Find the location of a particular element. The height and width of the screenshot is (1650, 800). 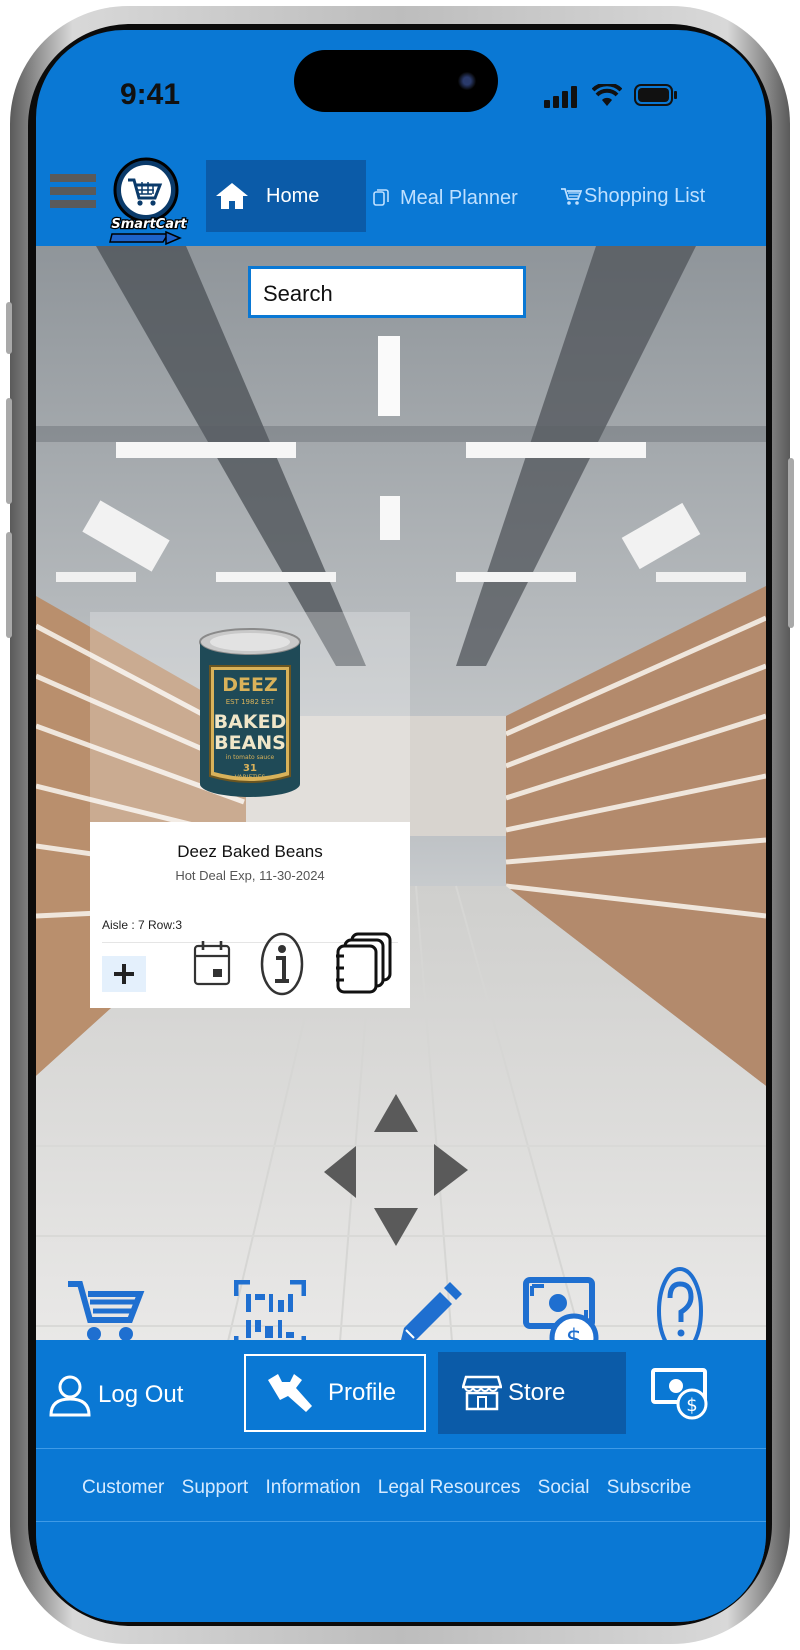

plus-icon is located at coordinates (124, 974).